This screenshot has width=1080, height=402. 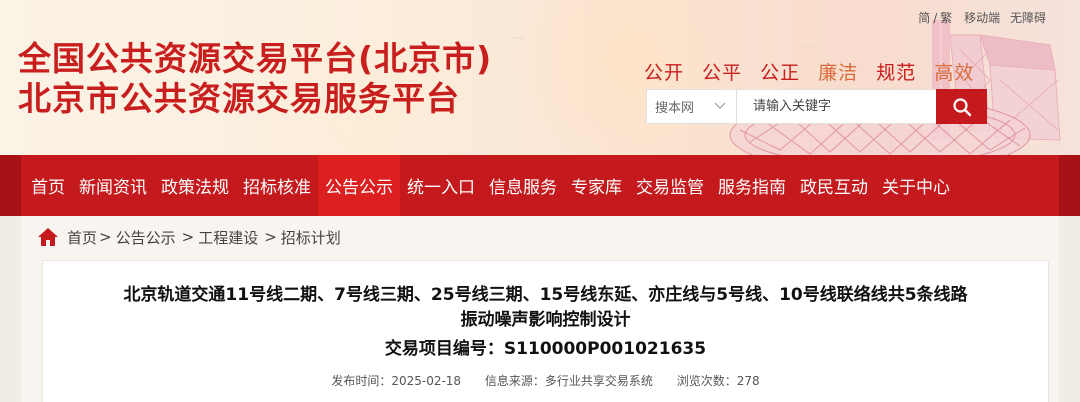 I want to click on info-source: 信息来源：多行业共享交易系统, so click(x=569, y=381).